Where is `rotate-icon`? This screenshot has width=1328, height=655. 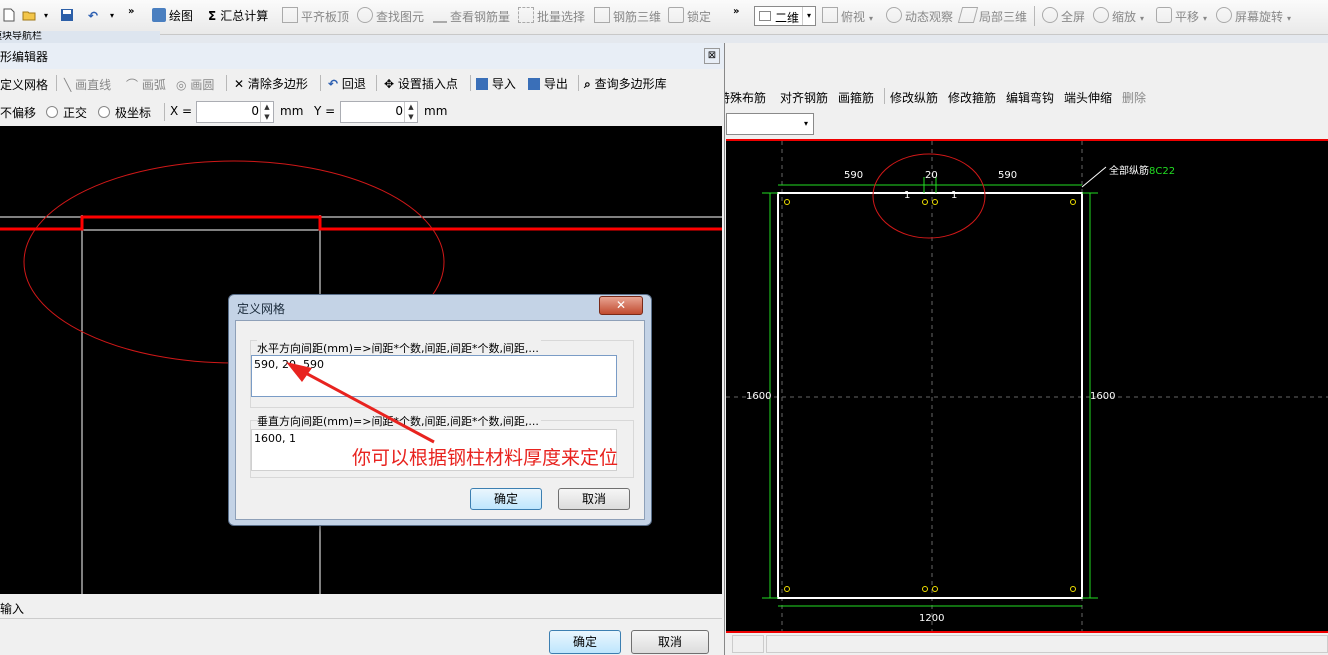 rotate-icon is located at coordinates (1224, 15).